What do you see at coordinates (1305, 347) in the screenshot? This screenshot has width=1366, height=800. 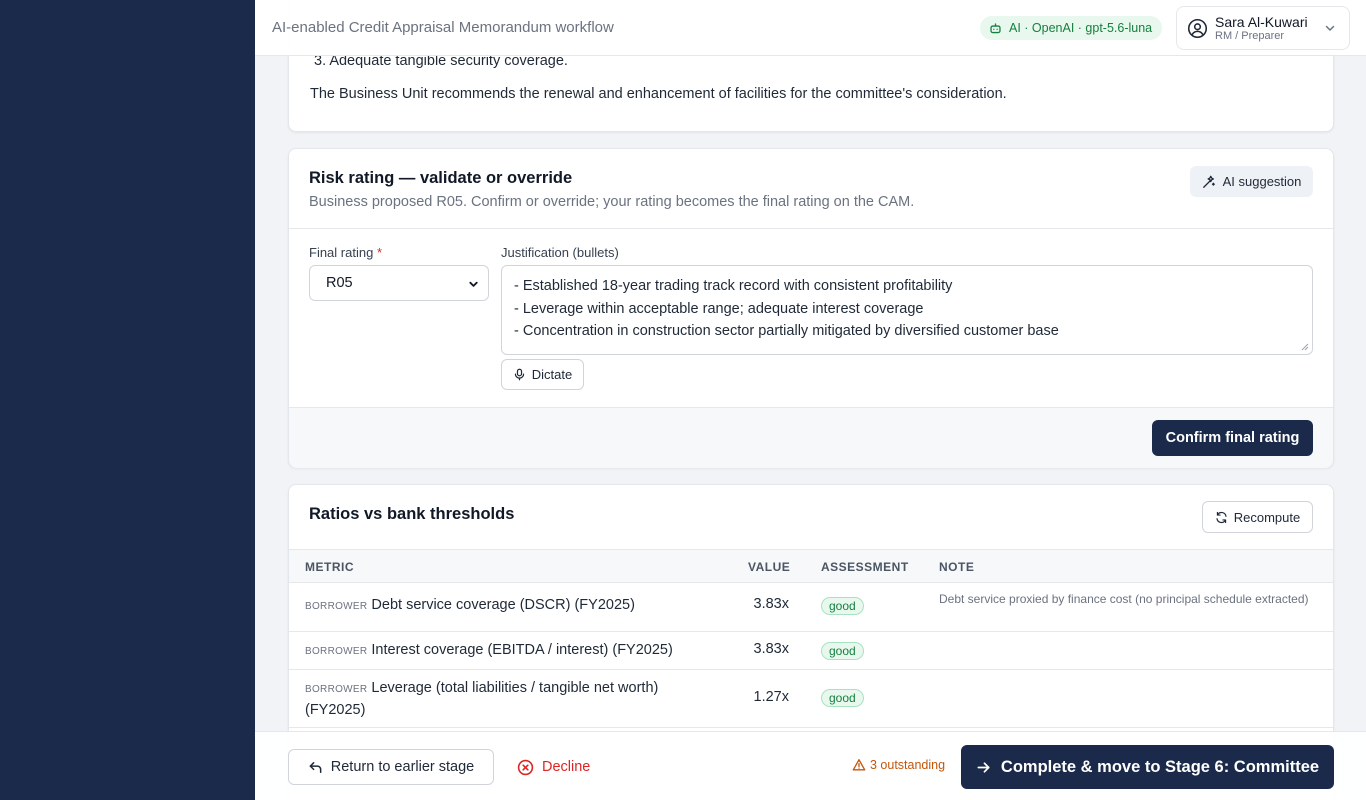 I see `resize-handle-icon` at bounding box center [1305, 347].